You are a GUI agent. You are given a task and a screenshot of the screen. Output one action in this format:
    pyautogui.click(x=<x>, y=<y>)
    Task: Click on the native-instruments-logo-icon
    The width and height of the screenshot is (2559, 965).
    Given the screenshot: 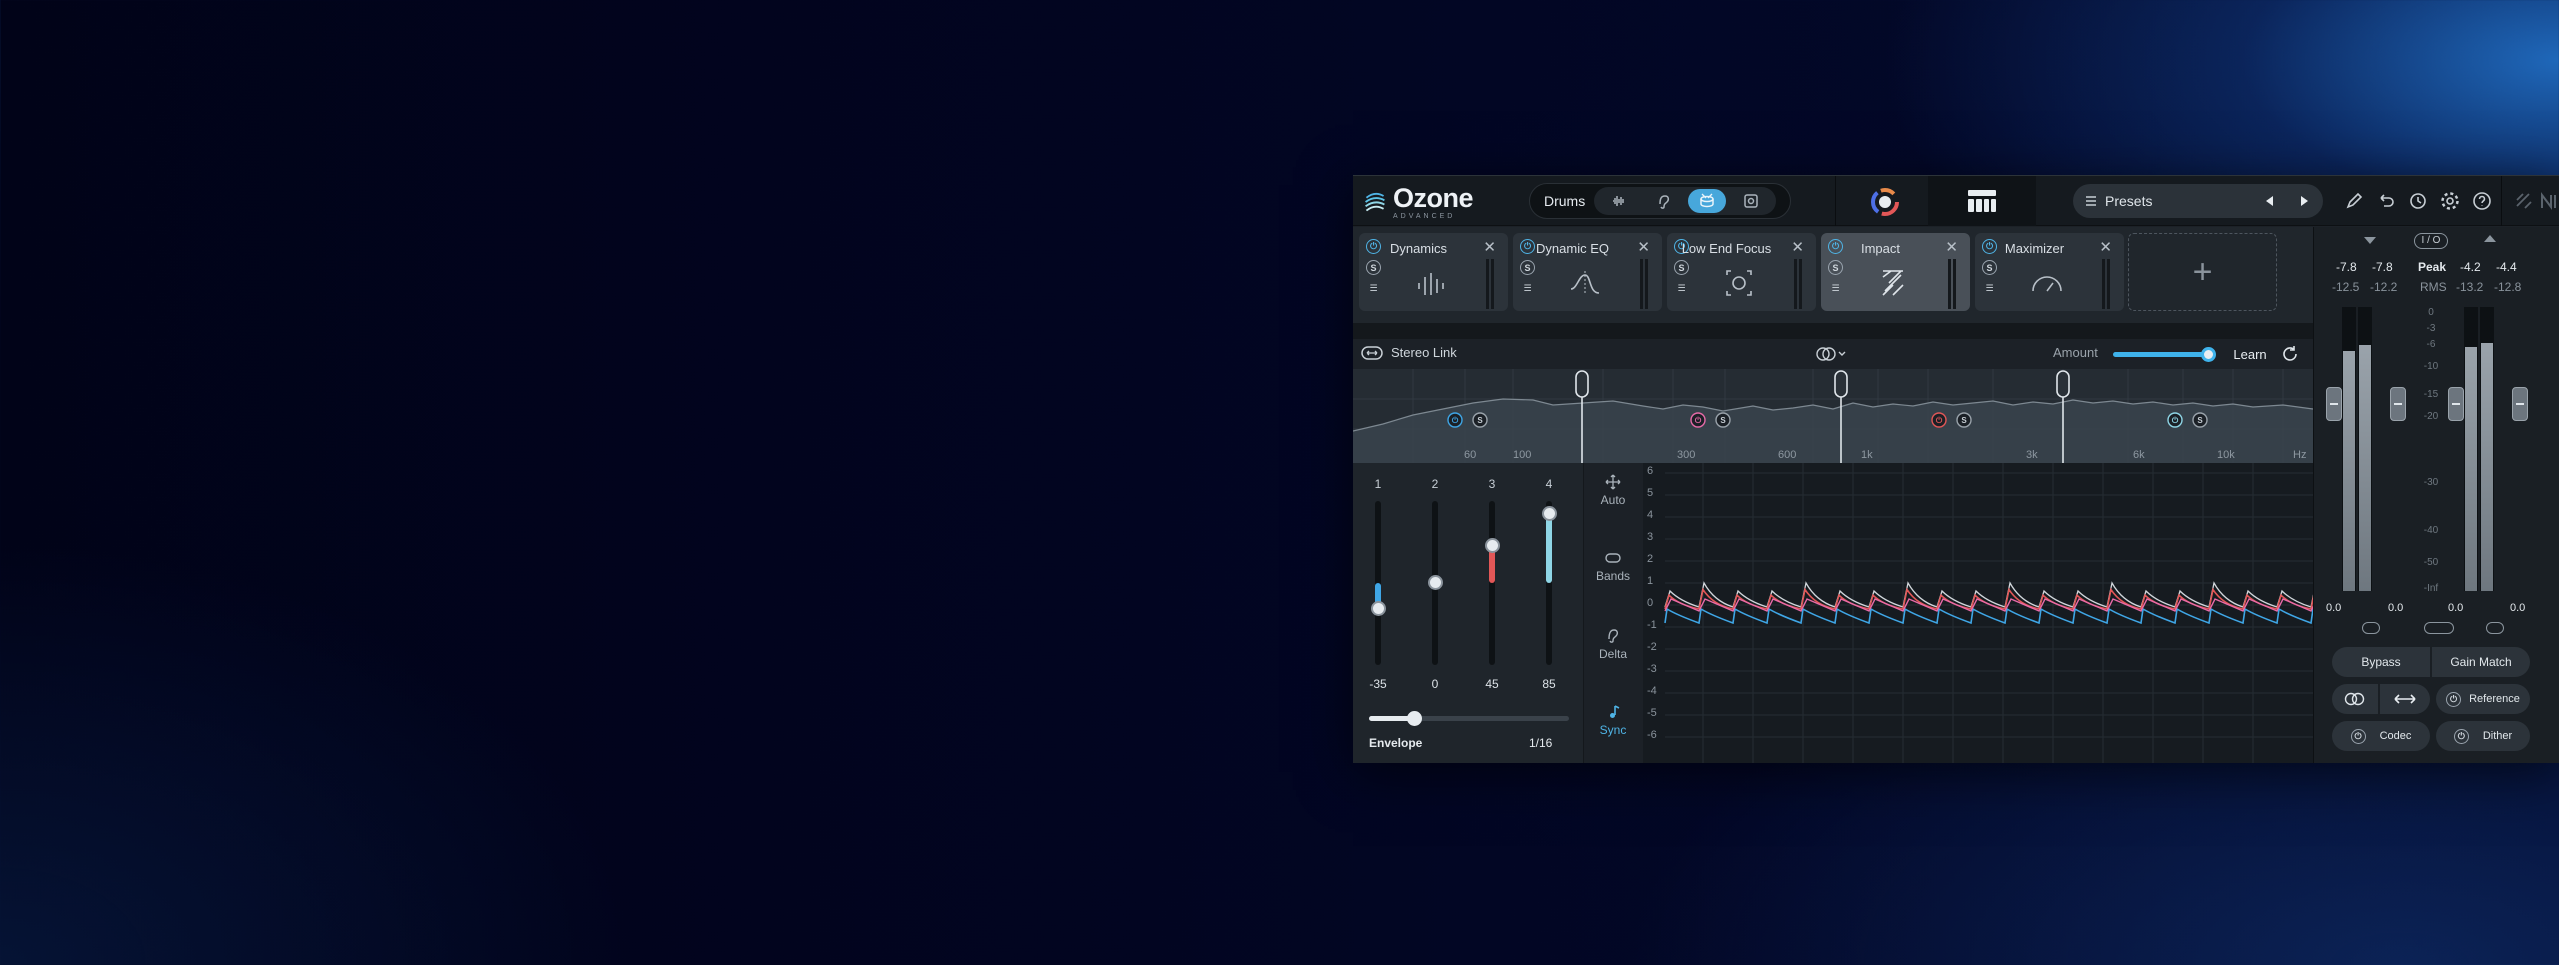 What is the action you would take?
    pyautogui.click(x=2549, y=201)
    